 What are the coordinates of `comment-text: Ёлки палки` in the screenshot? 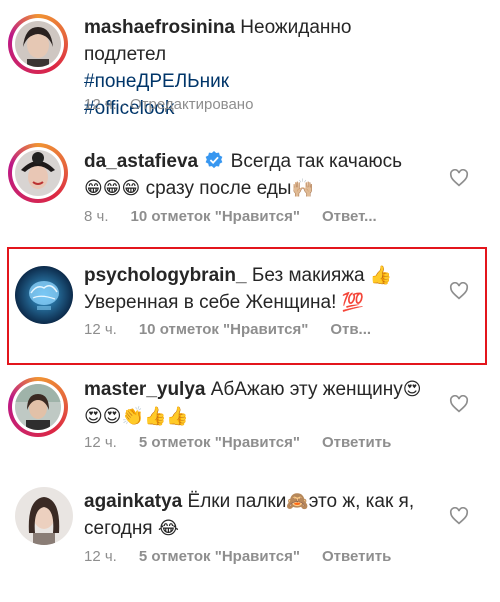 It's located at (237, 501).